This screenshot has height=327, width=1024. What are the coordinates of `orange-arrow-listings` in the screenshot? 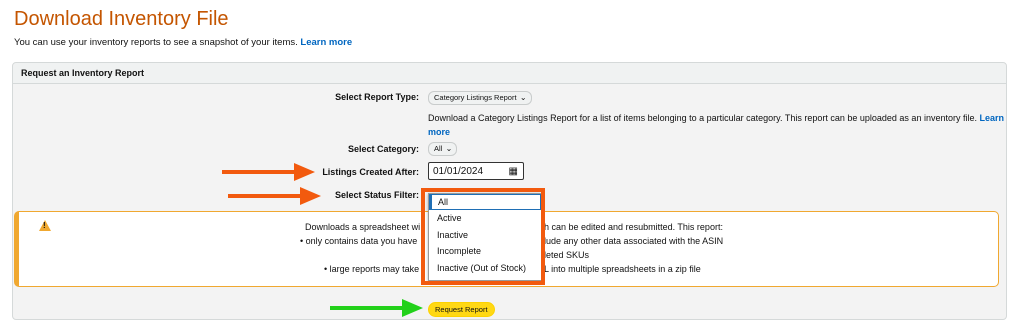 It's located at (268, 172).